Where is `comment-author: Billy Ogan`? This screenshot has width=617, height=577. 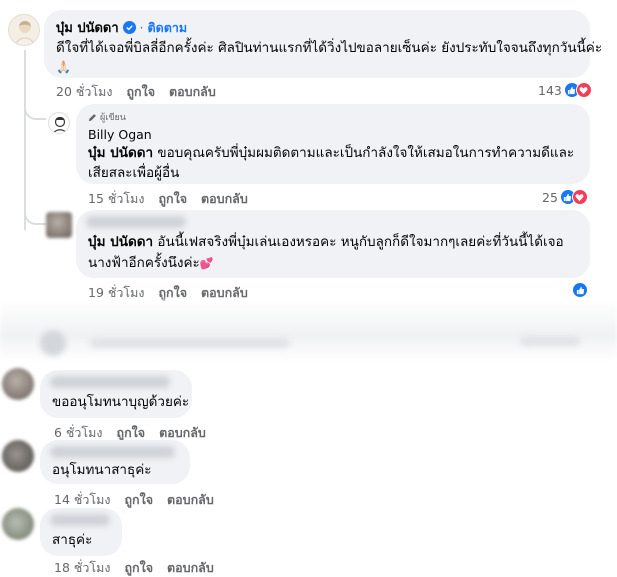
comment-author: Billy Ogan is located at coordinates (333, 134).